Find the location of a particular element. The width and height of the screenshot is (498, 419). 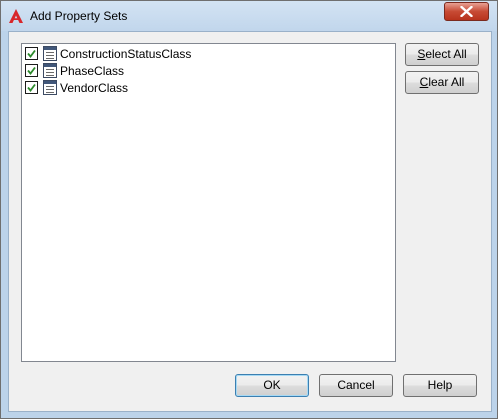

list-item: PhaseClass is located at coordinates (125, 70).